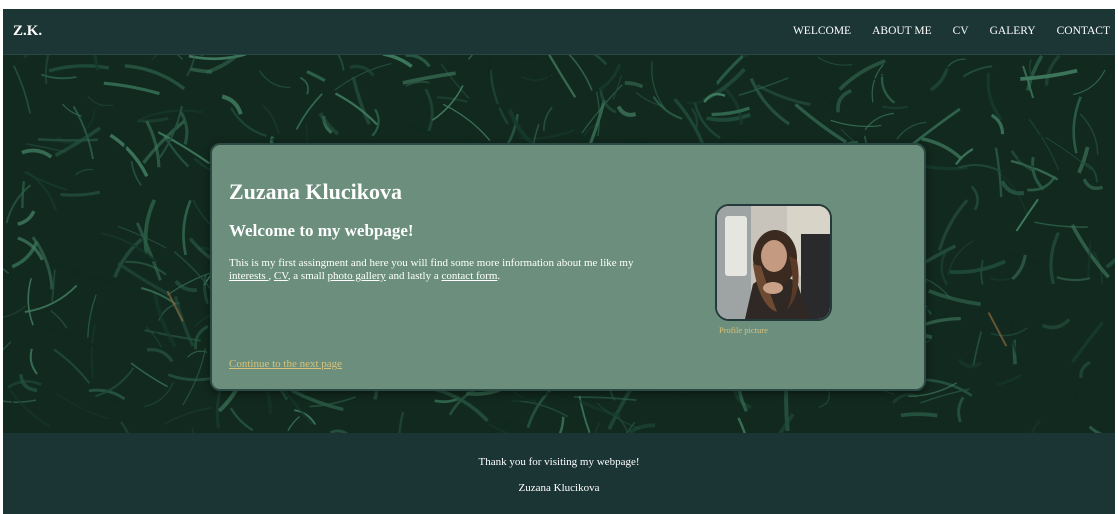  What do you see at coordinates (499, 276) in the screenshot?
I see `intro-end: .` at bounding box center [499, 276].